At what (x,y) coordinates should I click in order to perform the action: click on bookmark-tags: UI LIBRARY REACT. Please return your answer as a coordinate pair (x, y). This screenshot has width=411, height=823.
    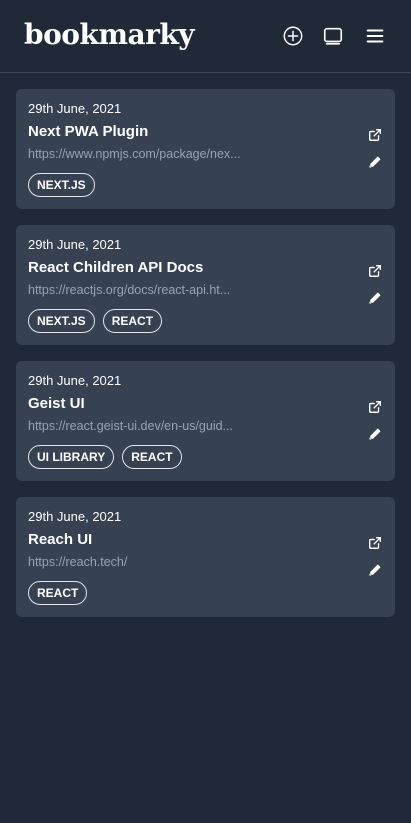
    Looking at the image, I should click on (205, 457).